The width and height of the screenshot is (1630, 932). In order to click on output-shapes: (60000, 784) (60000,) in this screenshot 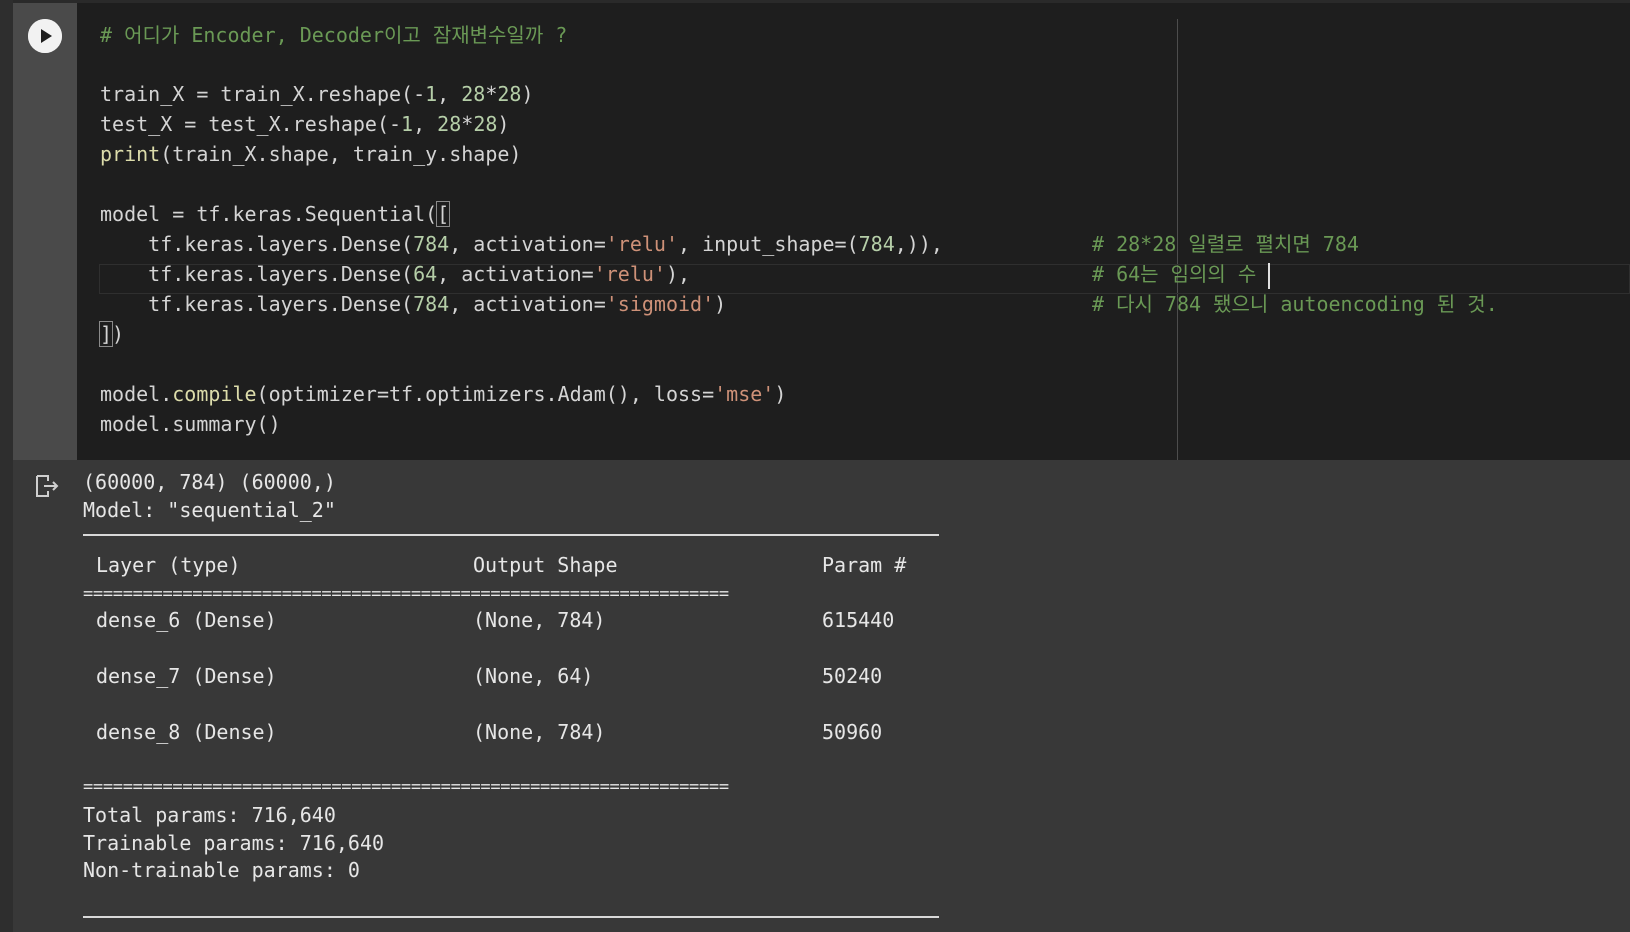, I will do `click(209, 482)`.